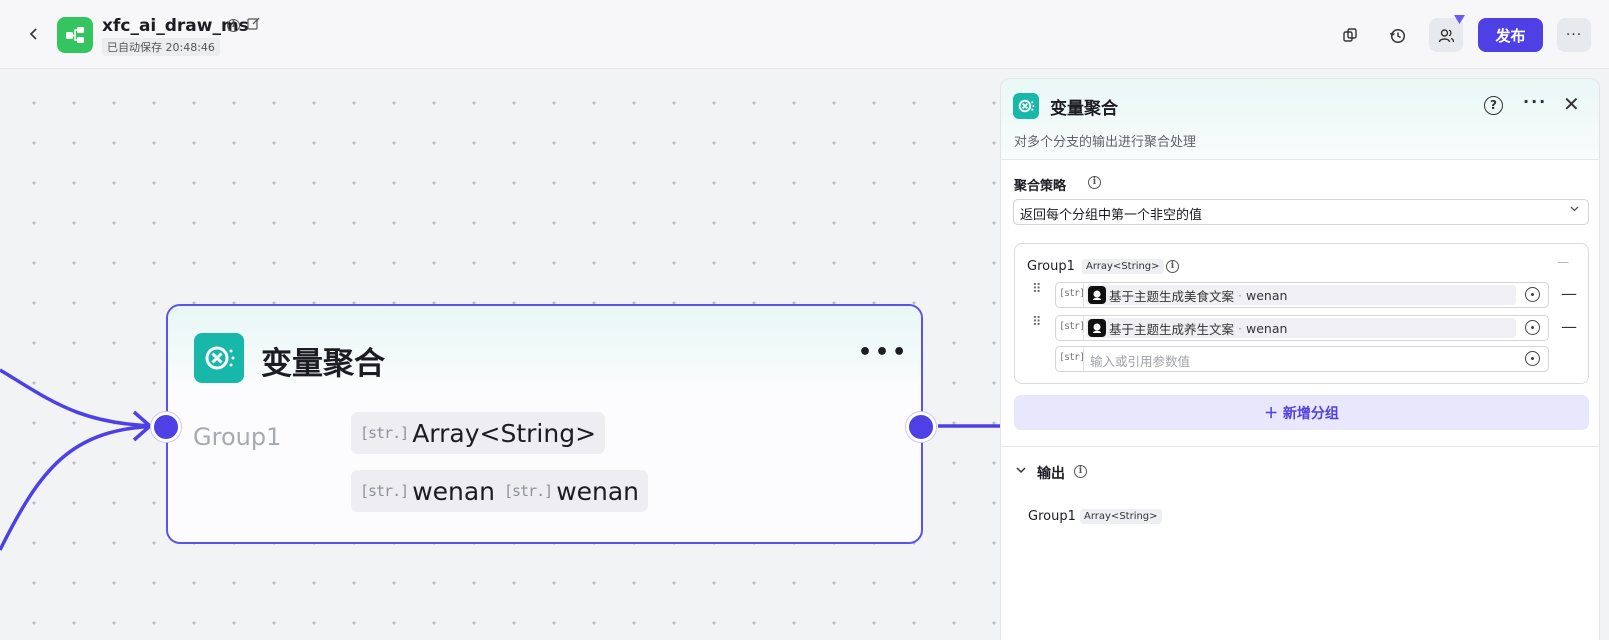 This screenshot has width=1609, height=640. I want to click on strategy-select: 返回每个分组中第一个非空的值, so click(1301, 212).